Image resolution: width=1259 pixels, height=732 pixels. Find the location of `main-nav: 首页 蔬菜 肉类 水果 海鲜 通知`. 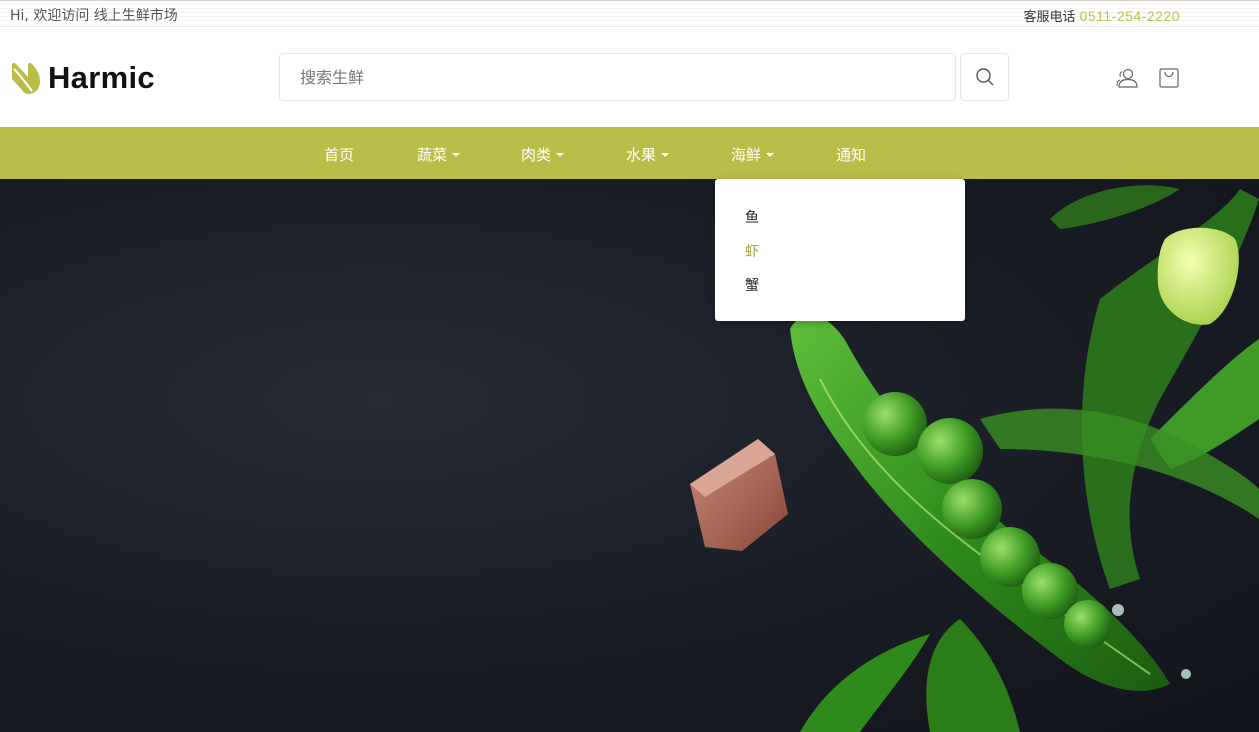

main-nav: 首页 蔬菜 肉类 水果 海鲜 通知 is located at coordinates (629, 153).